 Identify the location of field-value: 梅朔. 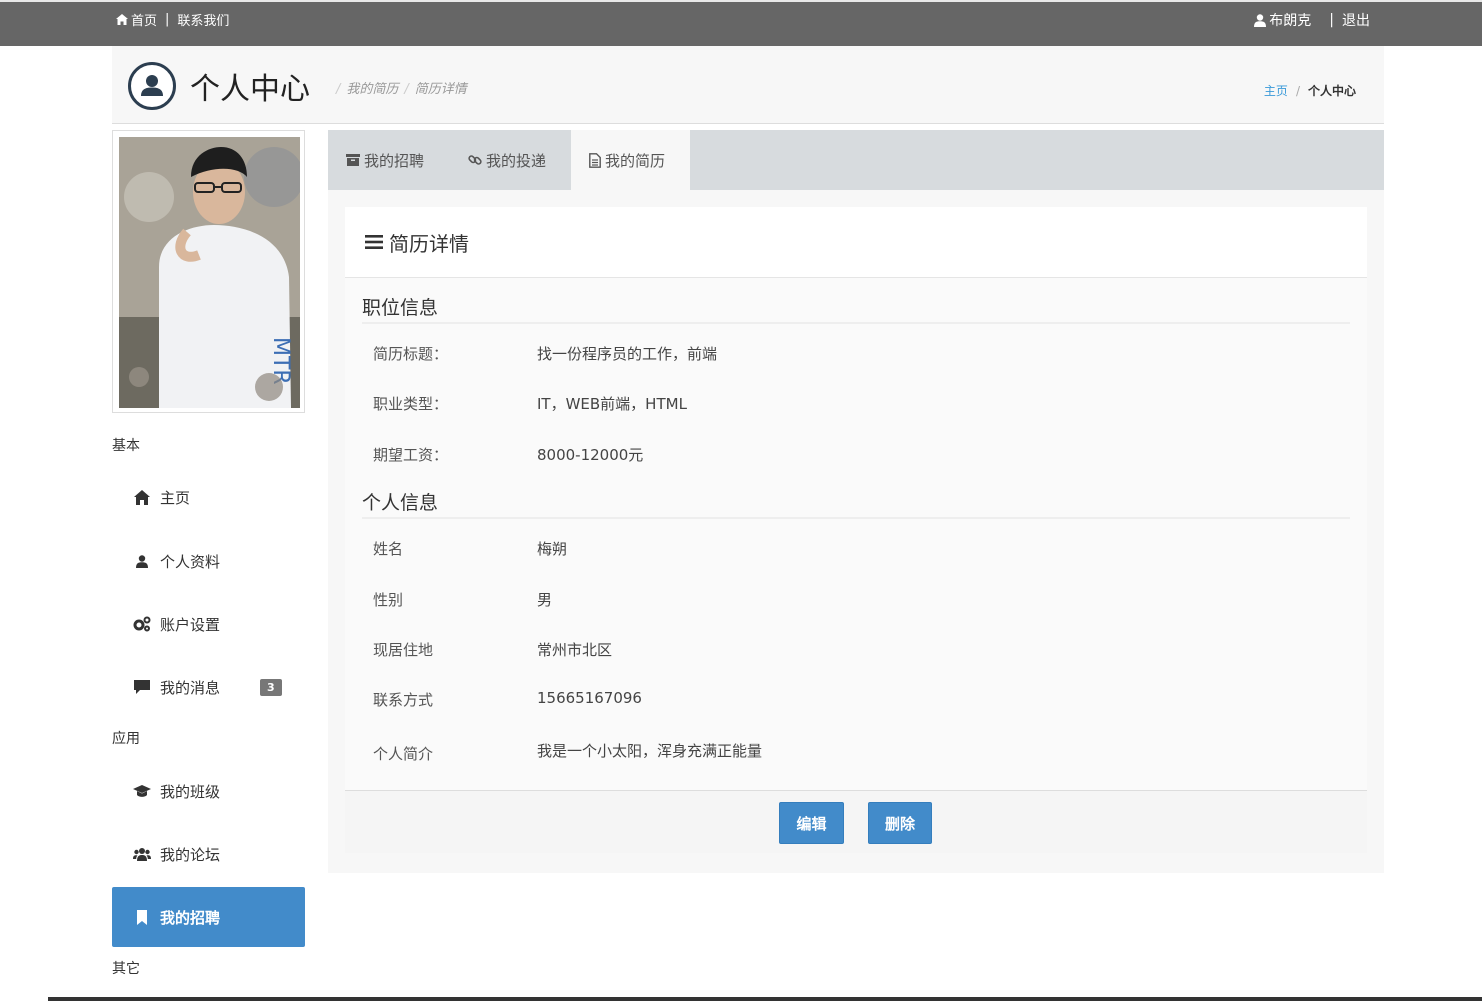
(552, 549).